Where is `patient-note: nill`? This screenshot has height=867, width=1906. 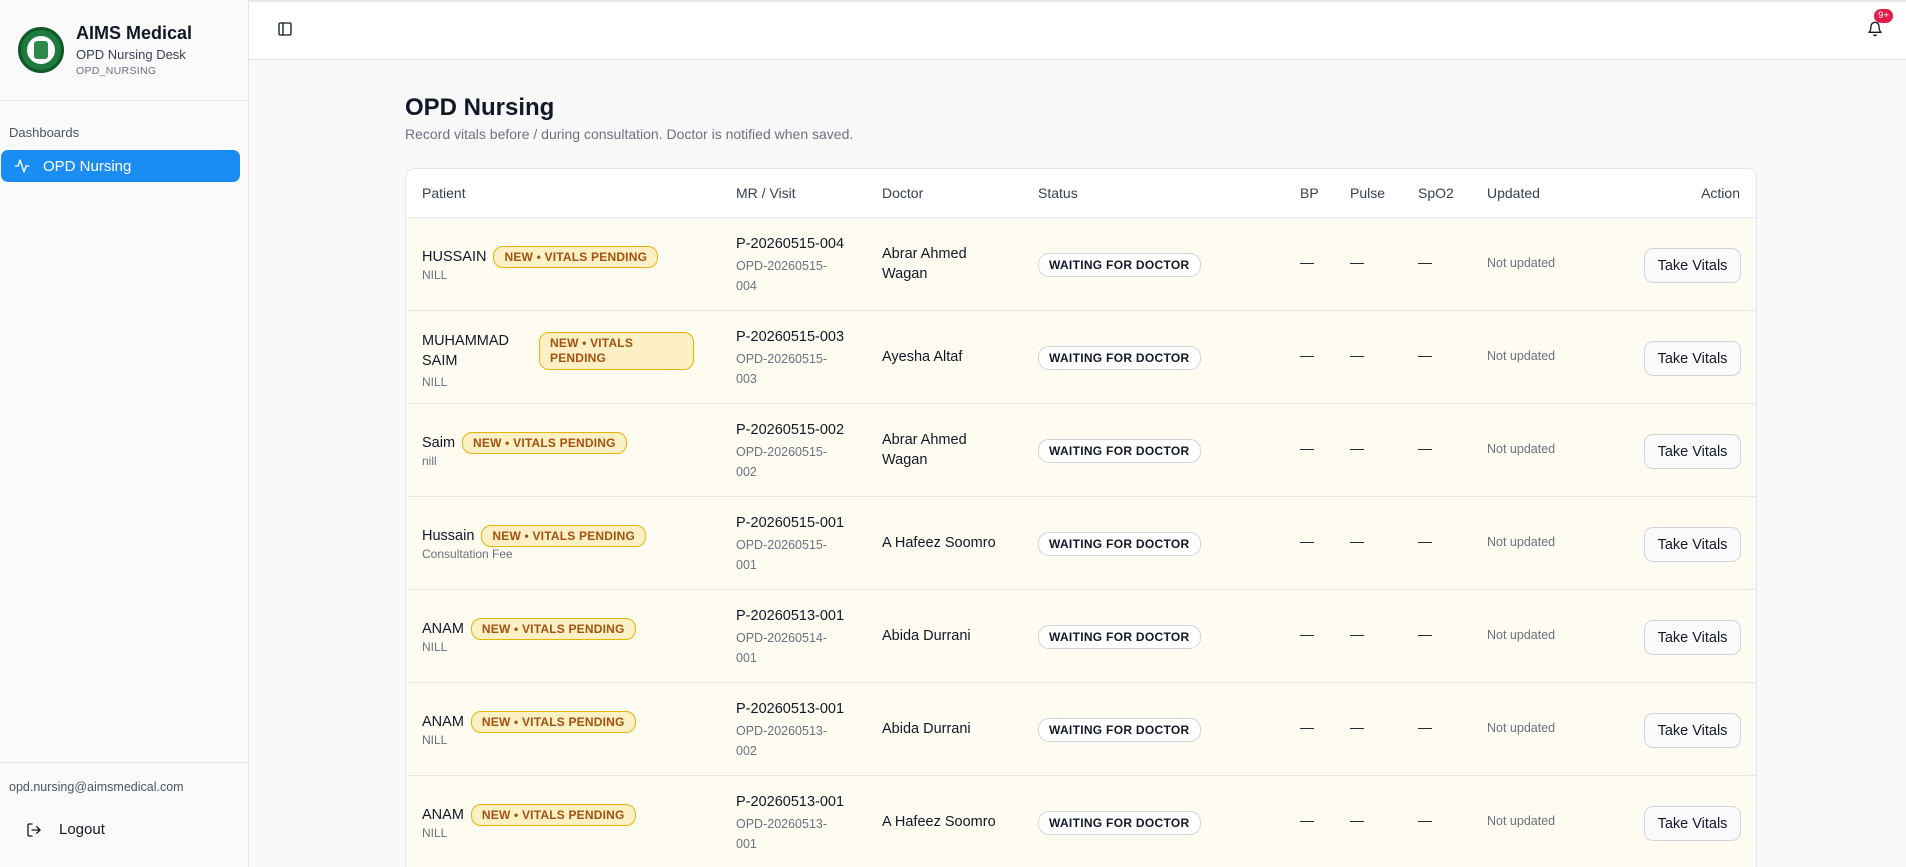 patient-note: nill is located at coordinates (429, 461).